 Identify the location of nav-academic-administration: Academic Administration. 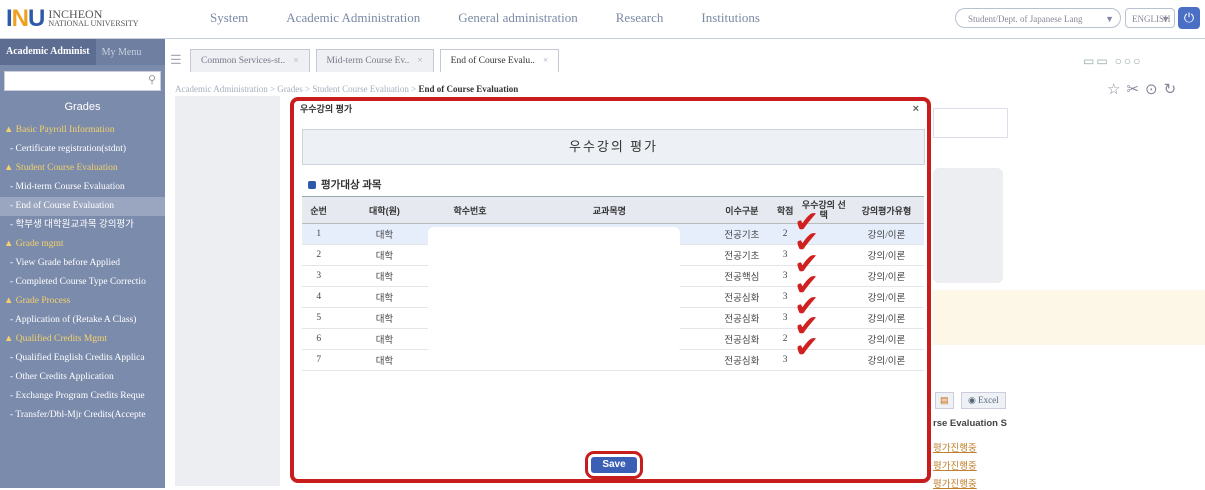
(353, 18).